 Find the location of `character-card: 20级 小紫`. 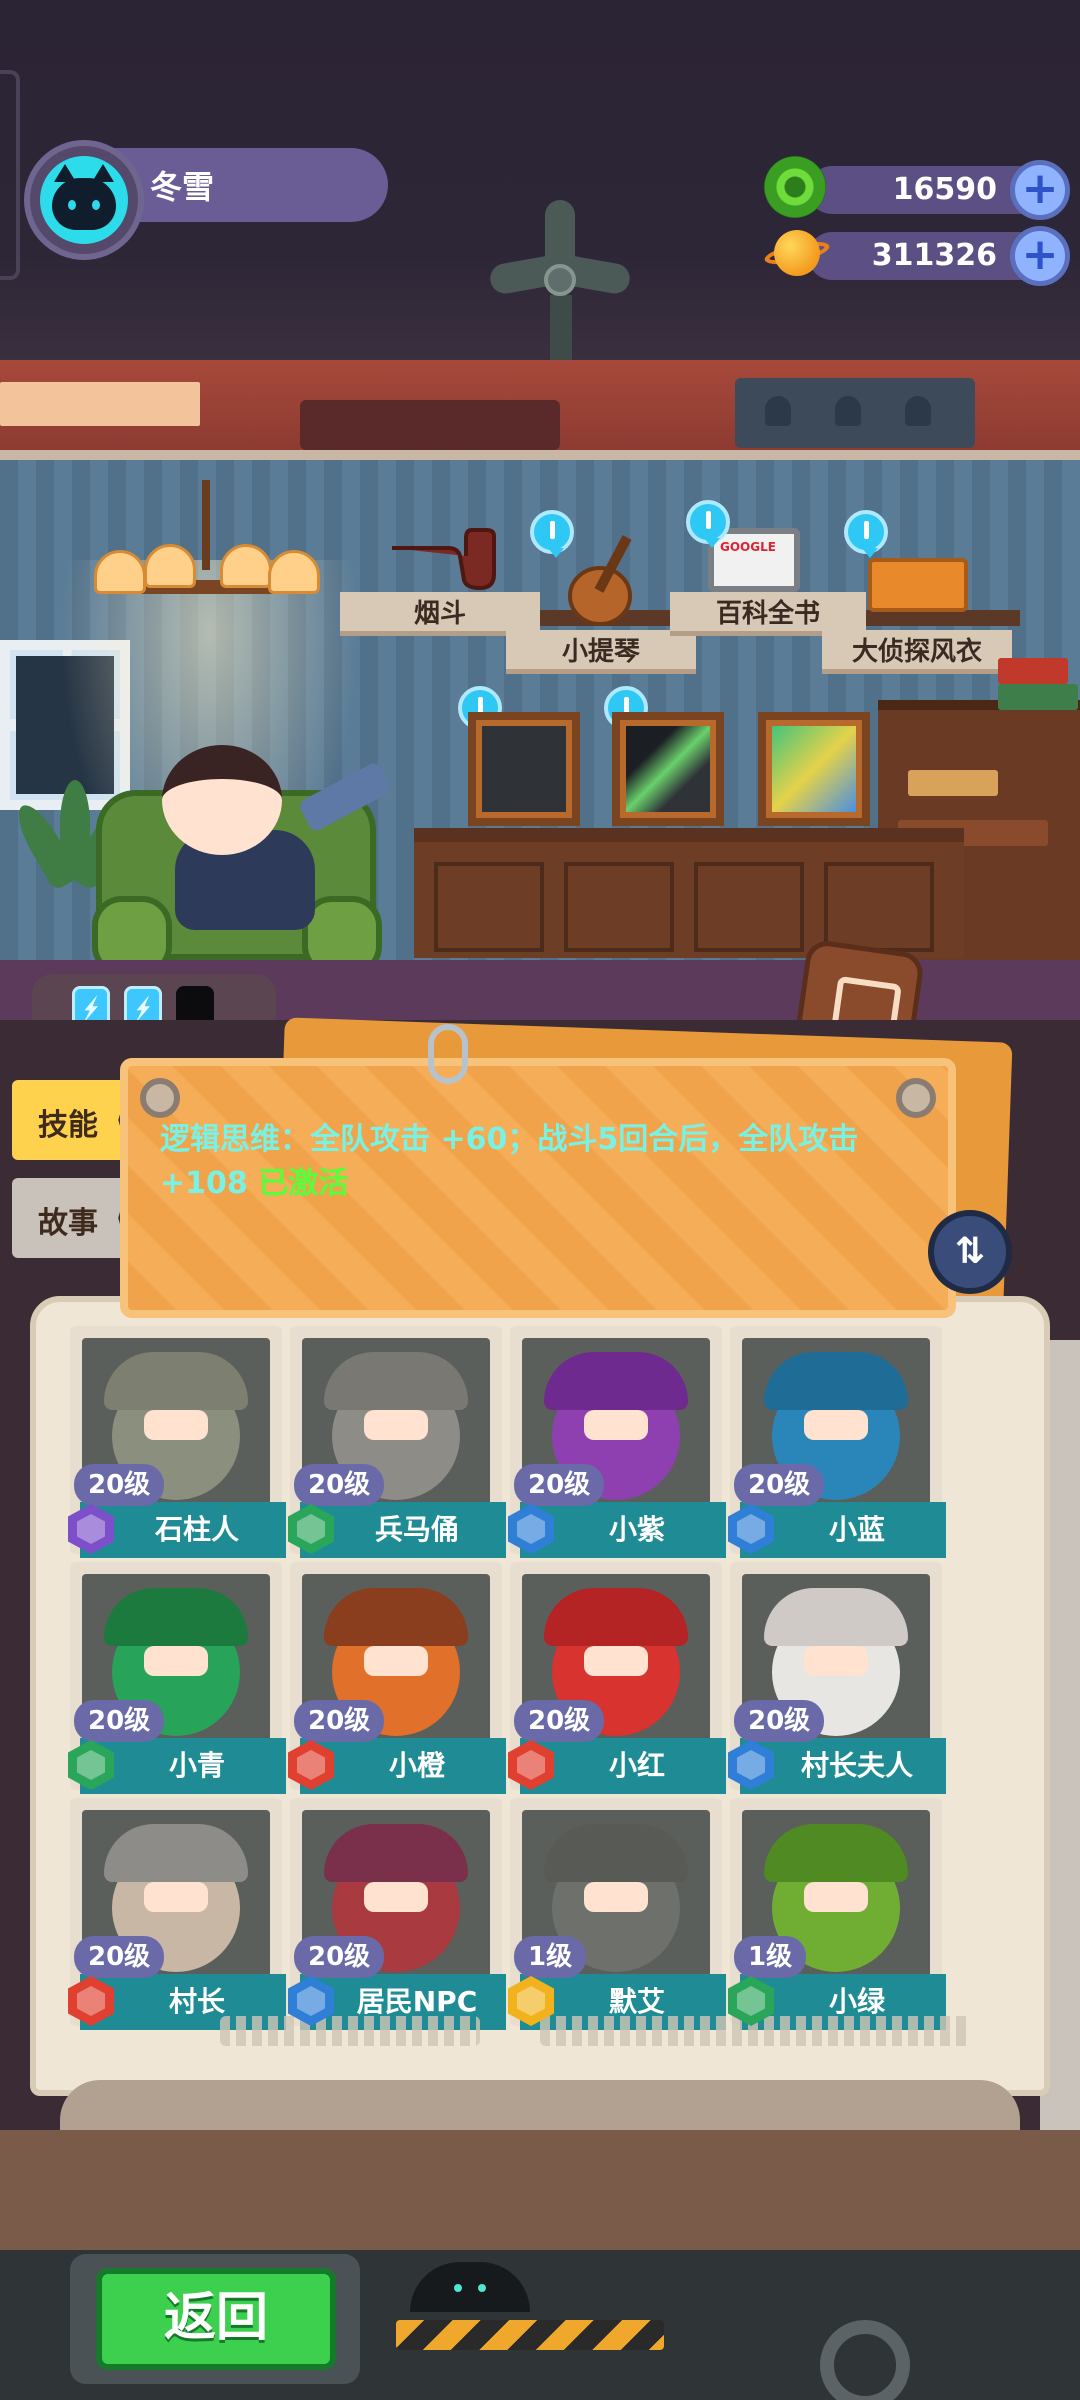

character-card: 20级 小紫 is located at coordinates (617, 1442).